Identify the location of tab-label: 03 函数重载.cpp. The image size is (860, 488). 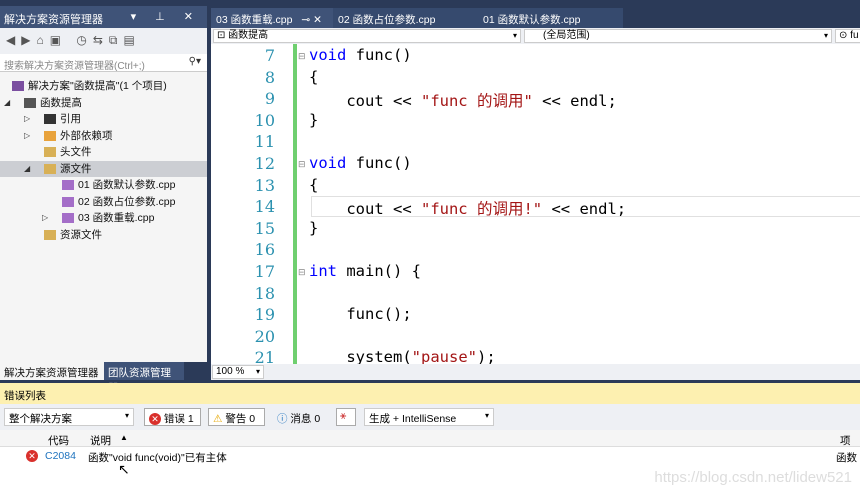
(254, 20).